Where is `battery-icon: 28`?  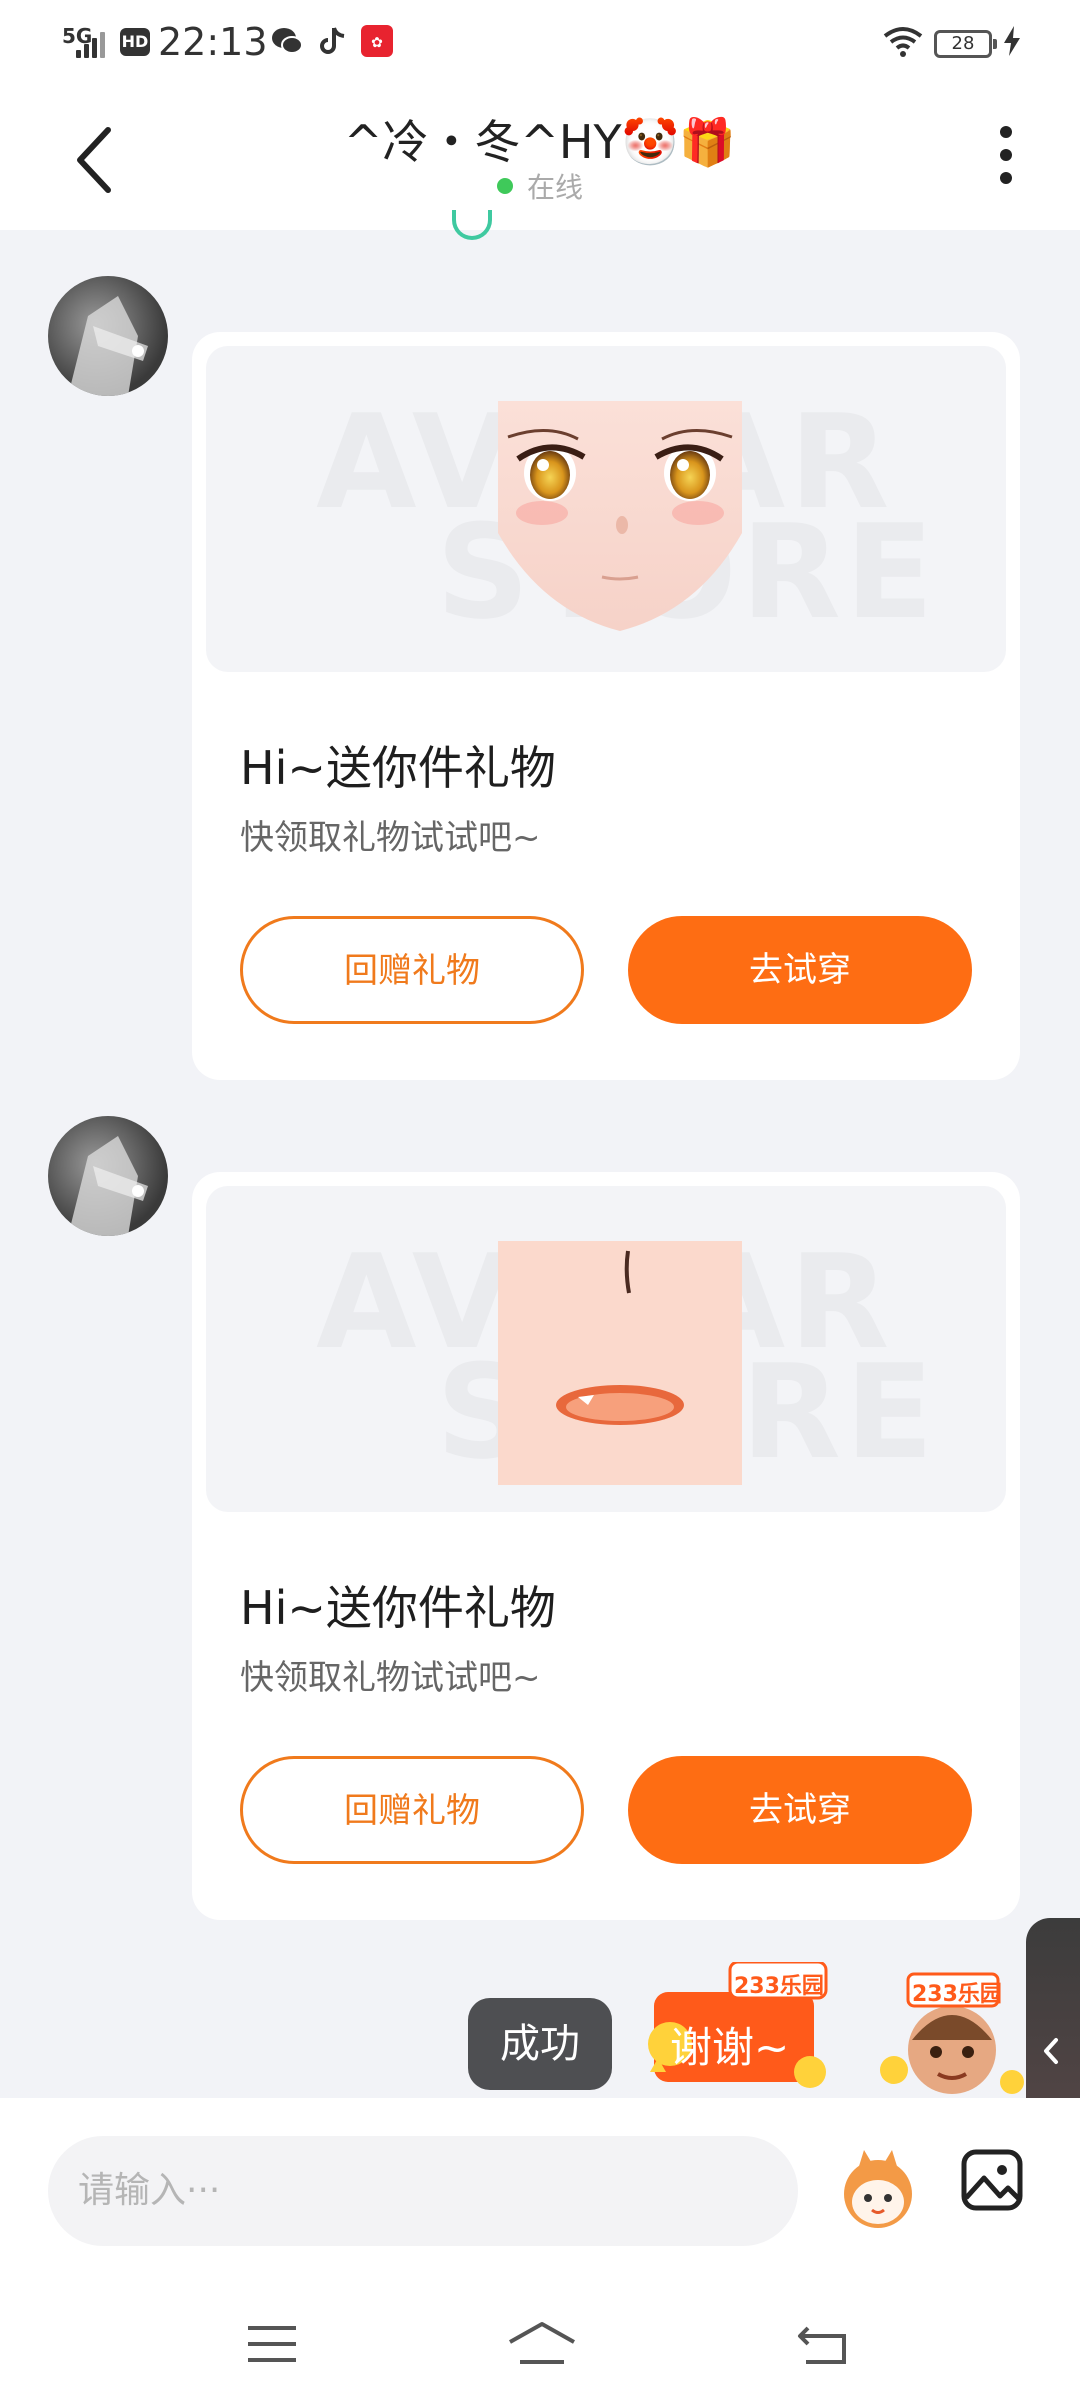 battery-icon: 28 is located at coordinates (965, 44).